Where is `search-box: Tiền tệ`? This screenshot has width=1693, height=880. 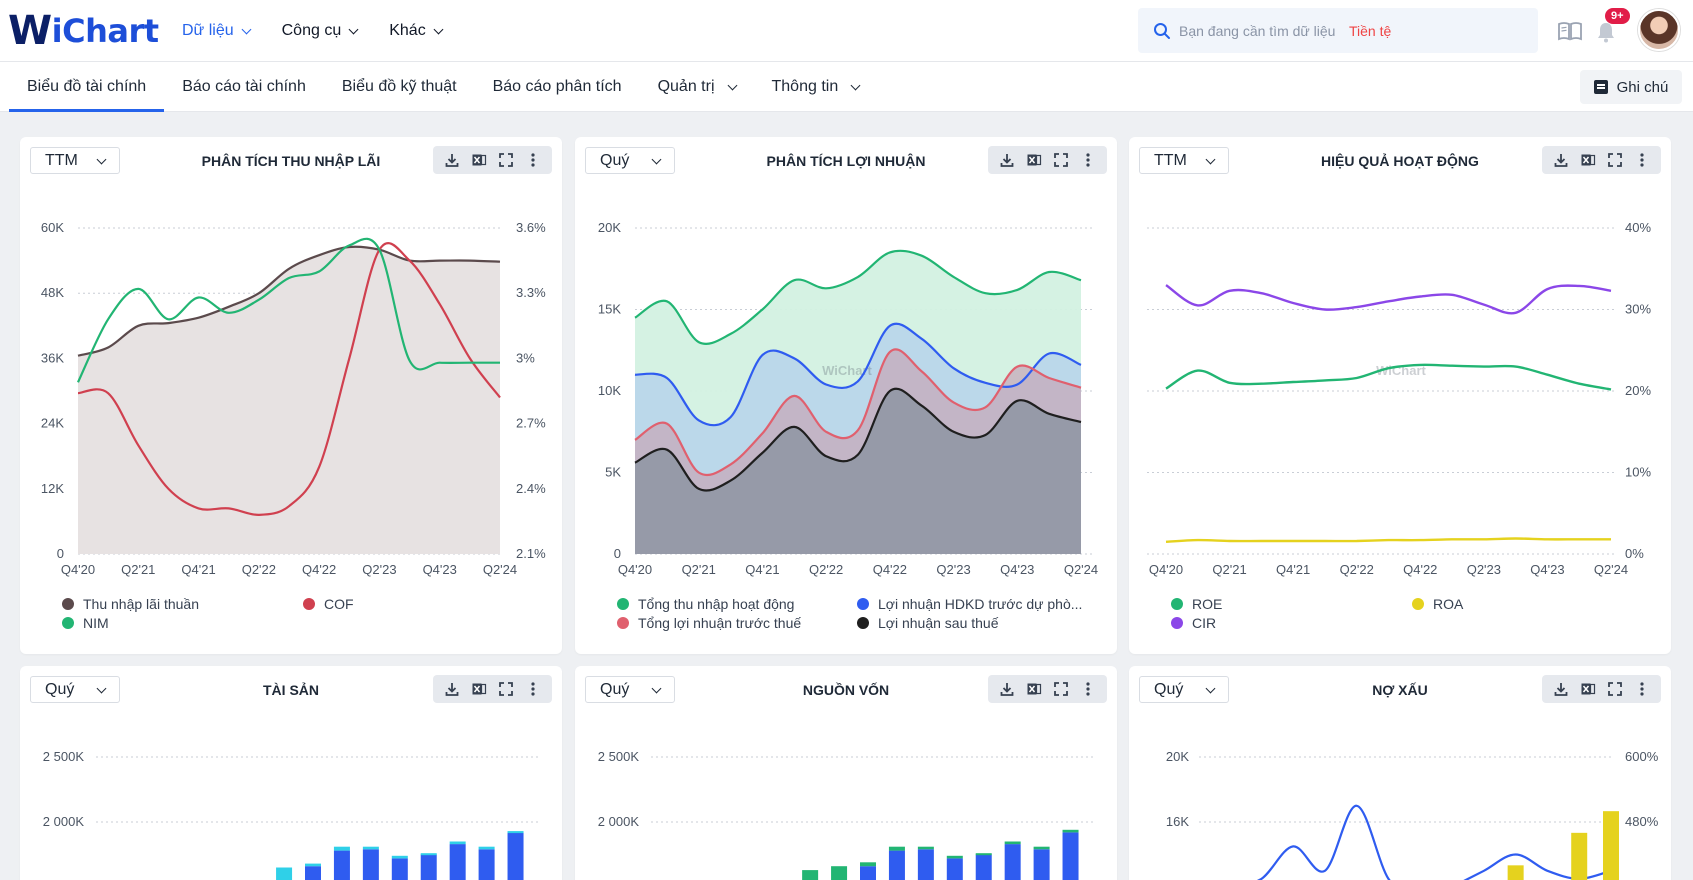
search-box: Tiền tệ is located at coordinates (1338, 30).